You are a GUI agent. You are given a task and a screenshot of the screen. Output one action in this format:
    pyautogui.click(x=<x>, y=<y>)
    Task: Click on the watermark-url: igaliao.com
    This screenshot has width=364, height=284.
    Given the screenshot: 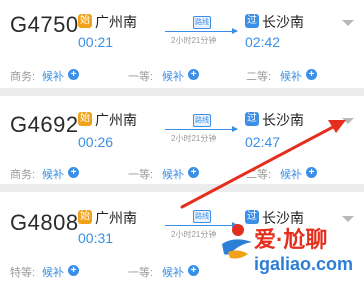 What is the action you would take?
    pyautogui.click(x=304, y=264)
    